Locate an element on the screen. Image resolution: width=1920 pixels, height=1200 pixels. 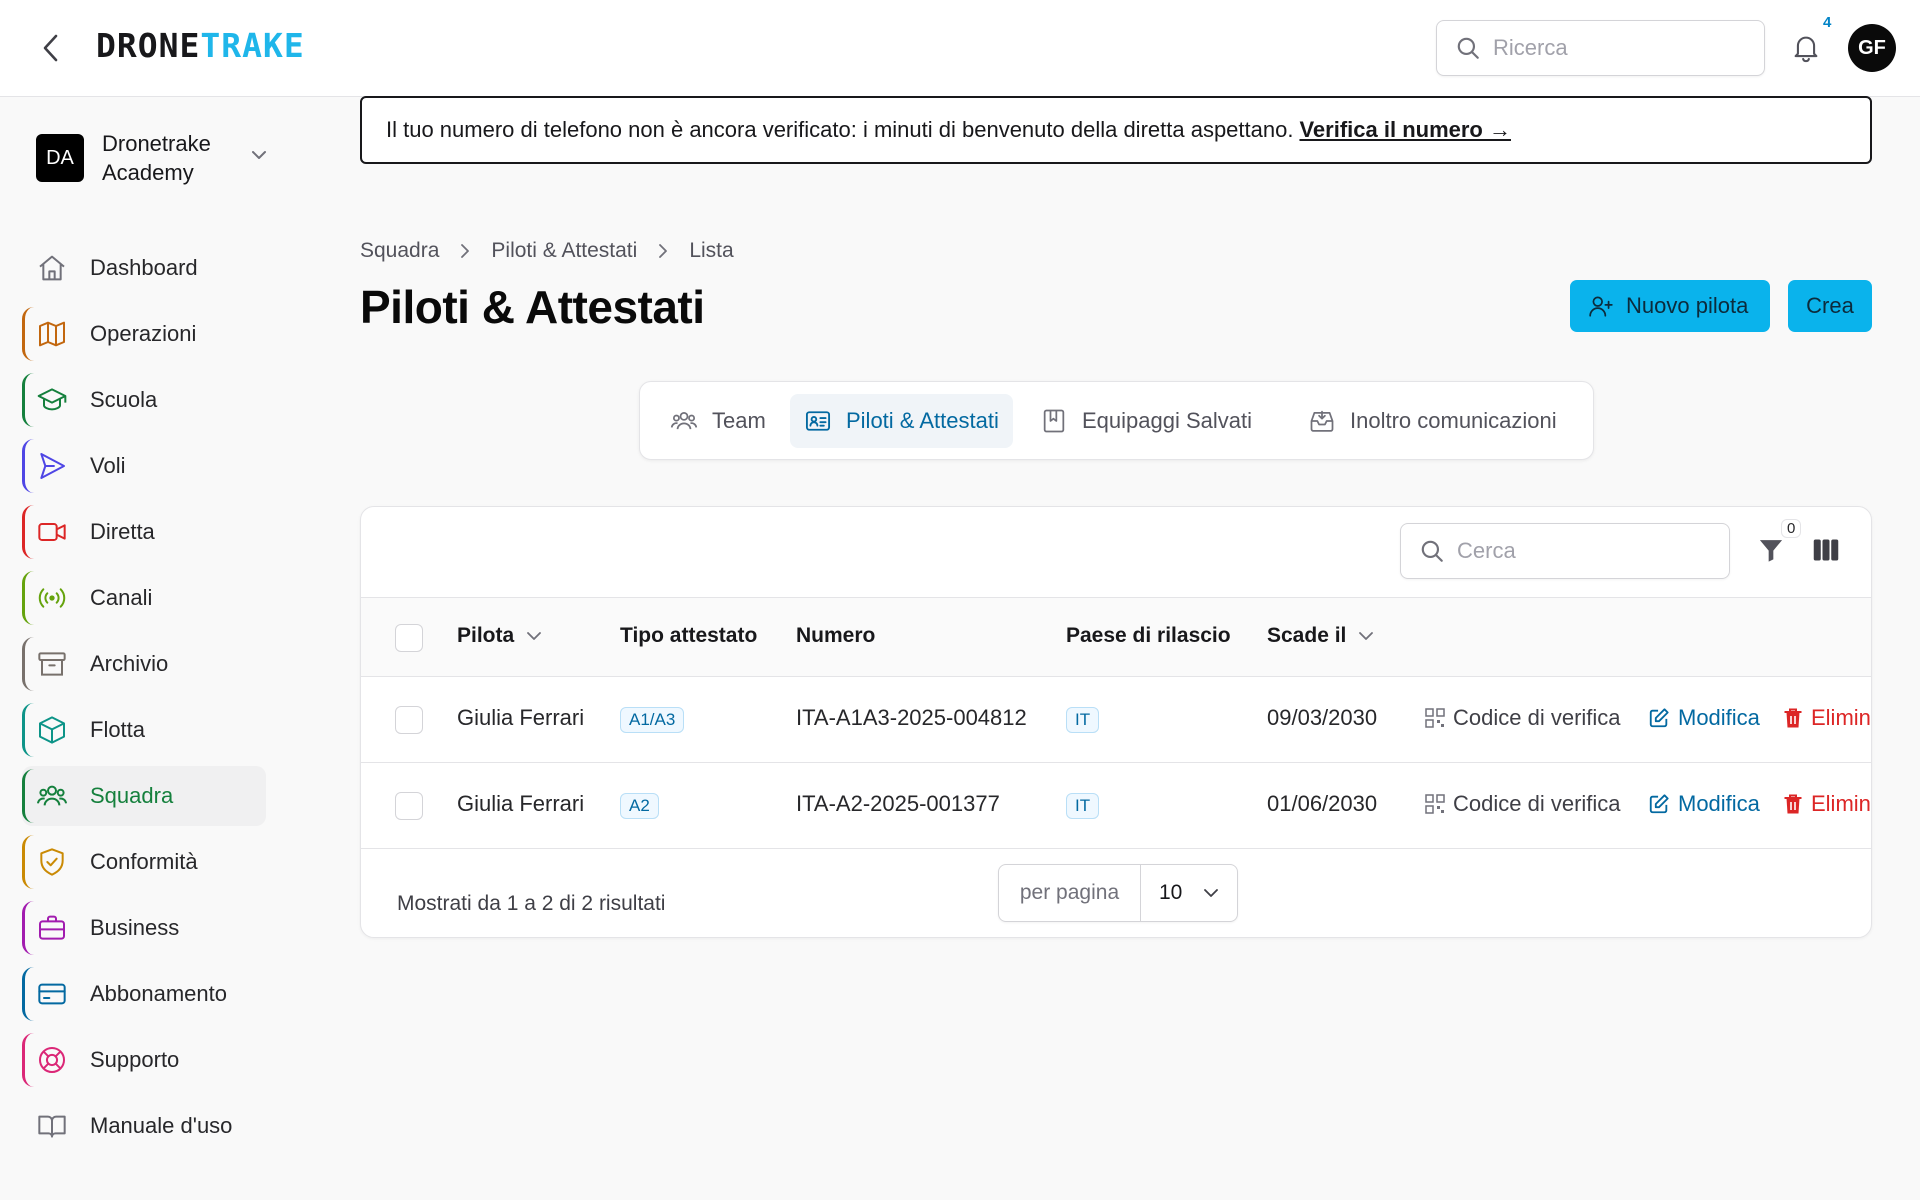
notifications-button is located at coordinates (1806, 48).